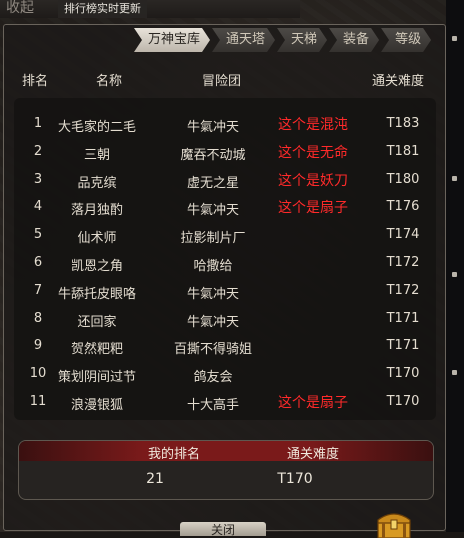 The image size is (464, 538). I want to click on table-row: 5 仙术师 拉影制片厂 T174, so click(223, 236).